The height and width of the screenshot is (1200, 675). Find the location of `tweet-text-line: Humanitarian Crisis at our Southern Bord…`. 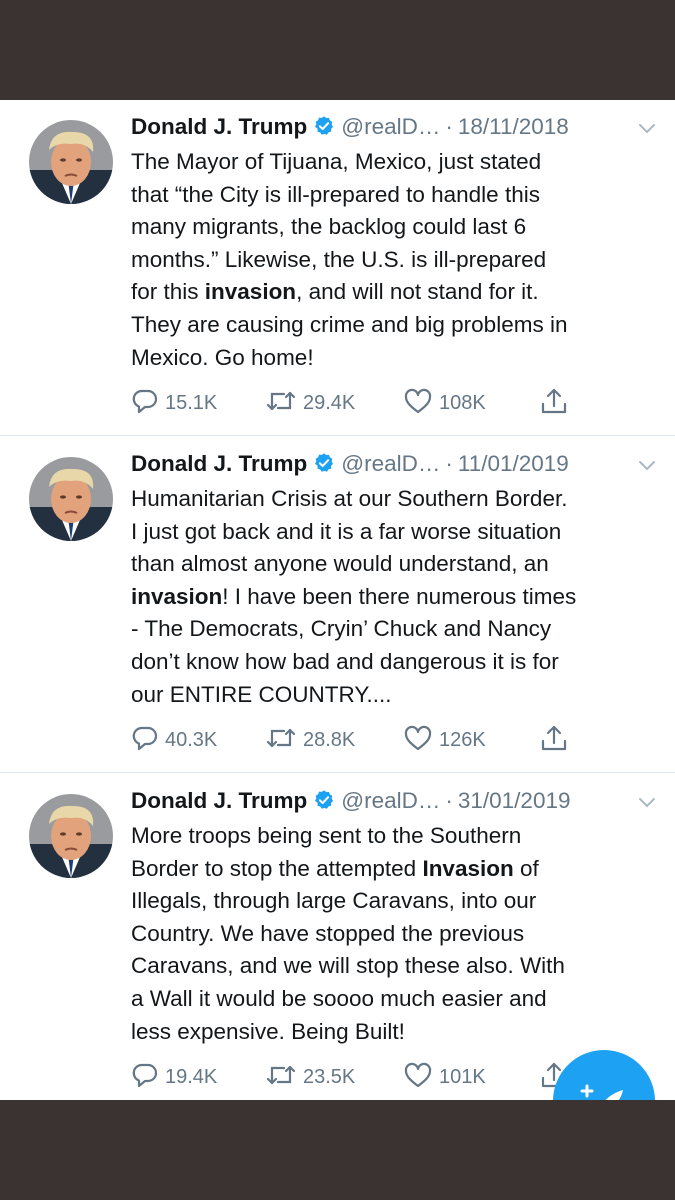

tweet-text-line: Humanitarian Crisis at our Southern Bord… is located at coordinates (349, 498).